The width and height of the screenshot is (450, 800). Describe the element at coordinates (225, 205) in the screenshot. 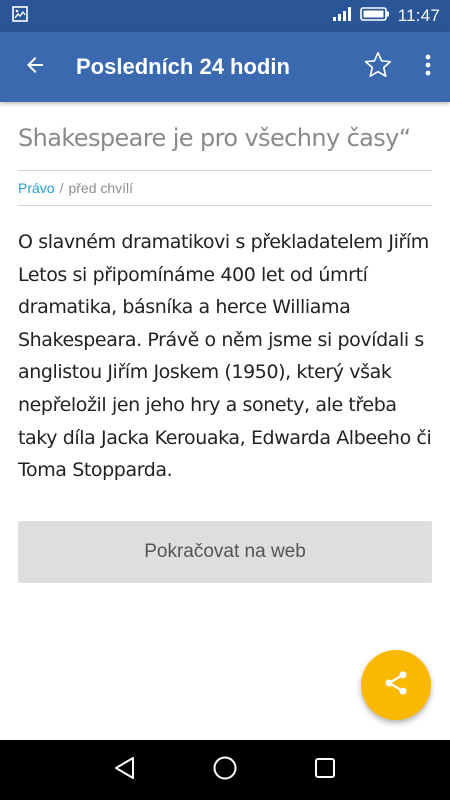

I see `divider` at that location.